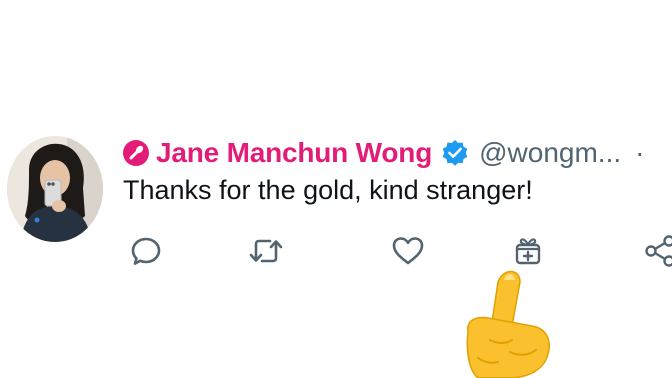 The height and width of the screenshot is (378, 672). Describe the element at coordinates (504, 320) in the screenshot. I see `pointing-hand-icon` at that location.